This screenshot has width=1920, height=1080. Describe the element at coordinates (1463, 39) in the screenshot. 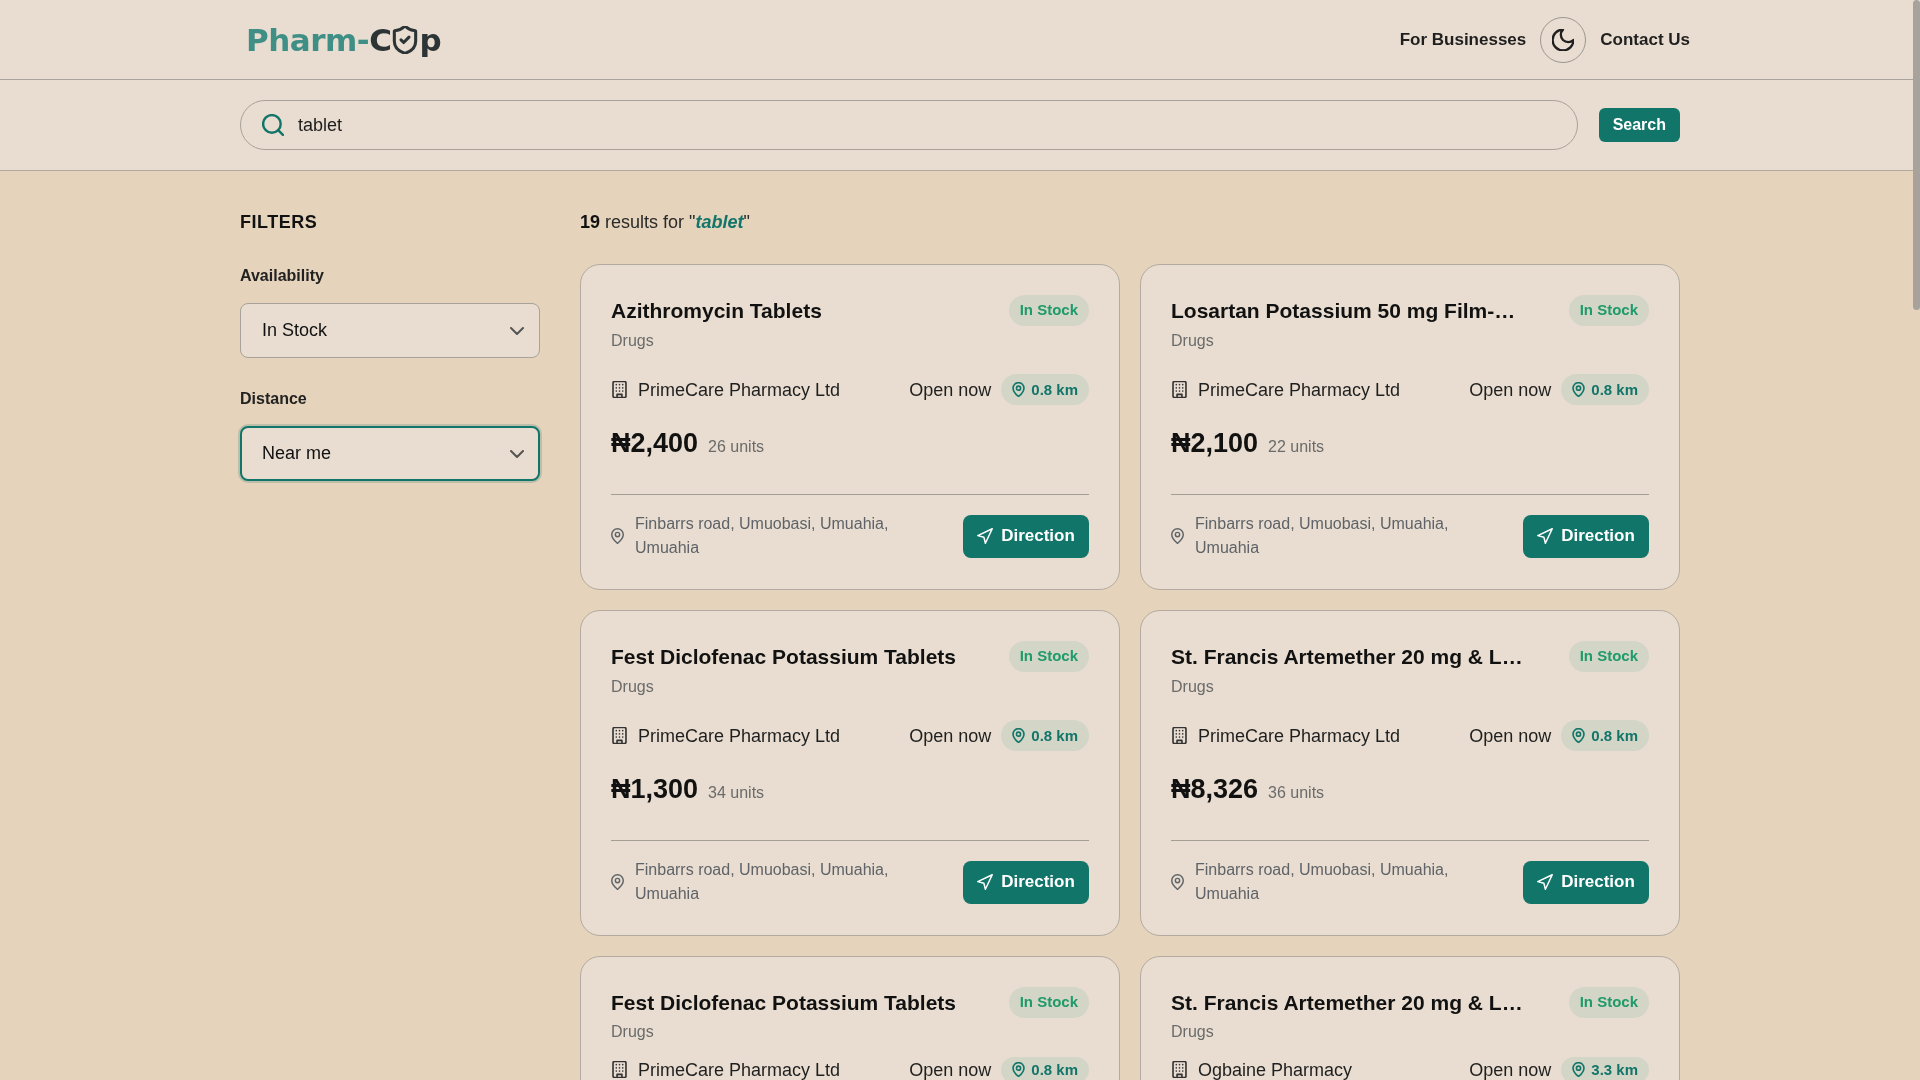

I see `nav-link: For Businesses` at that location.